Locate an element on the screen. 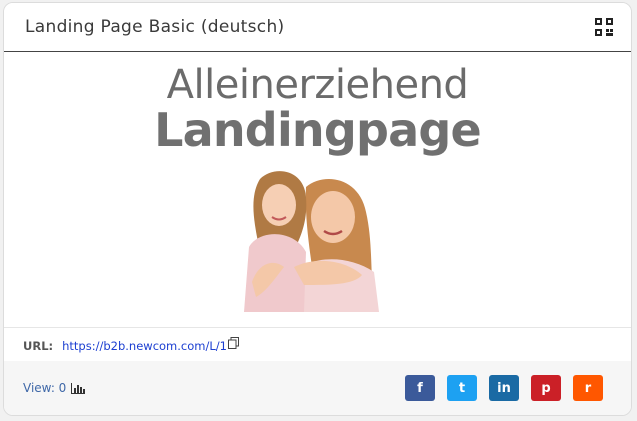 This screenshot has width=637, height=421. linkedin-icon: in is located at coordinates (504, 388).